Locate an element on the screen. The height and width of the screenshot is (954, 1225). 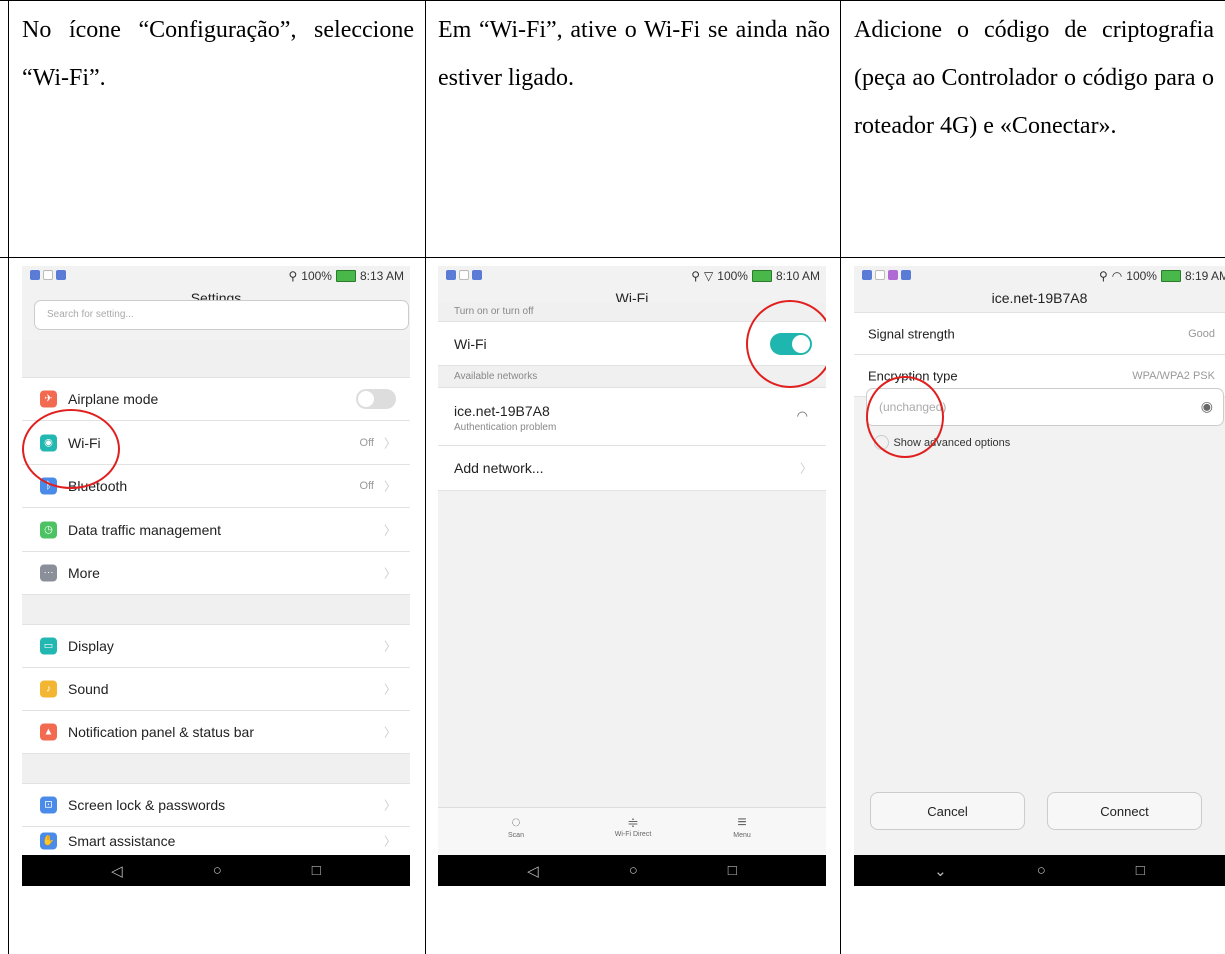
eye-icon: ◉ is located at coordinates (1207, 406).